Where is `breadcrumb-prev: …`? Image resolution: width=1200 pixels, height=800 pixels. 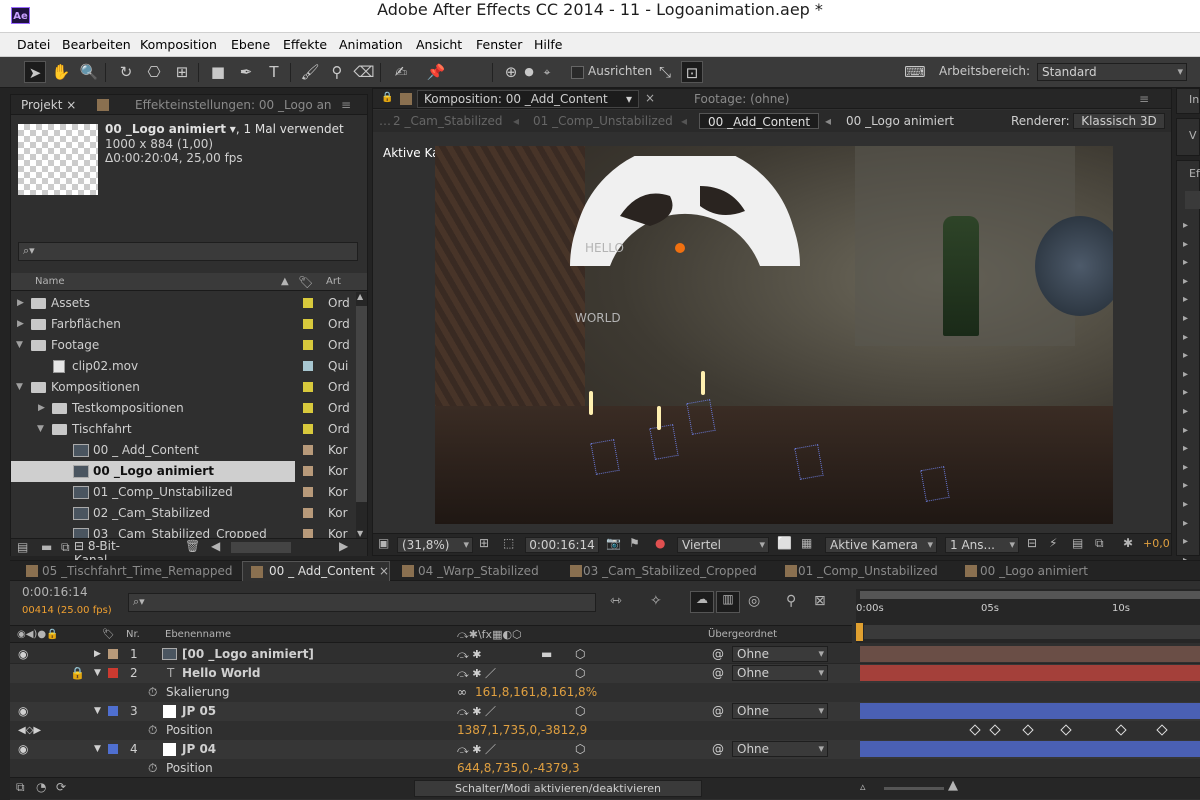 breadcrumb-prev: … is located at coordinates (385, 121).